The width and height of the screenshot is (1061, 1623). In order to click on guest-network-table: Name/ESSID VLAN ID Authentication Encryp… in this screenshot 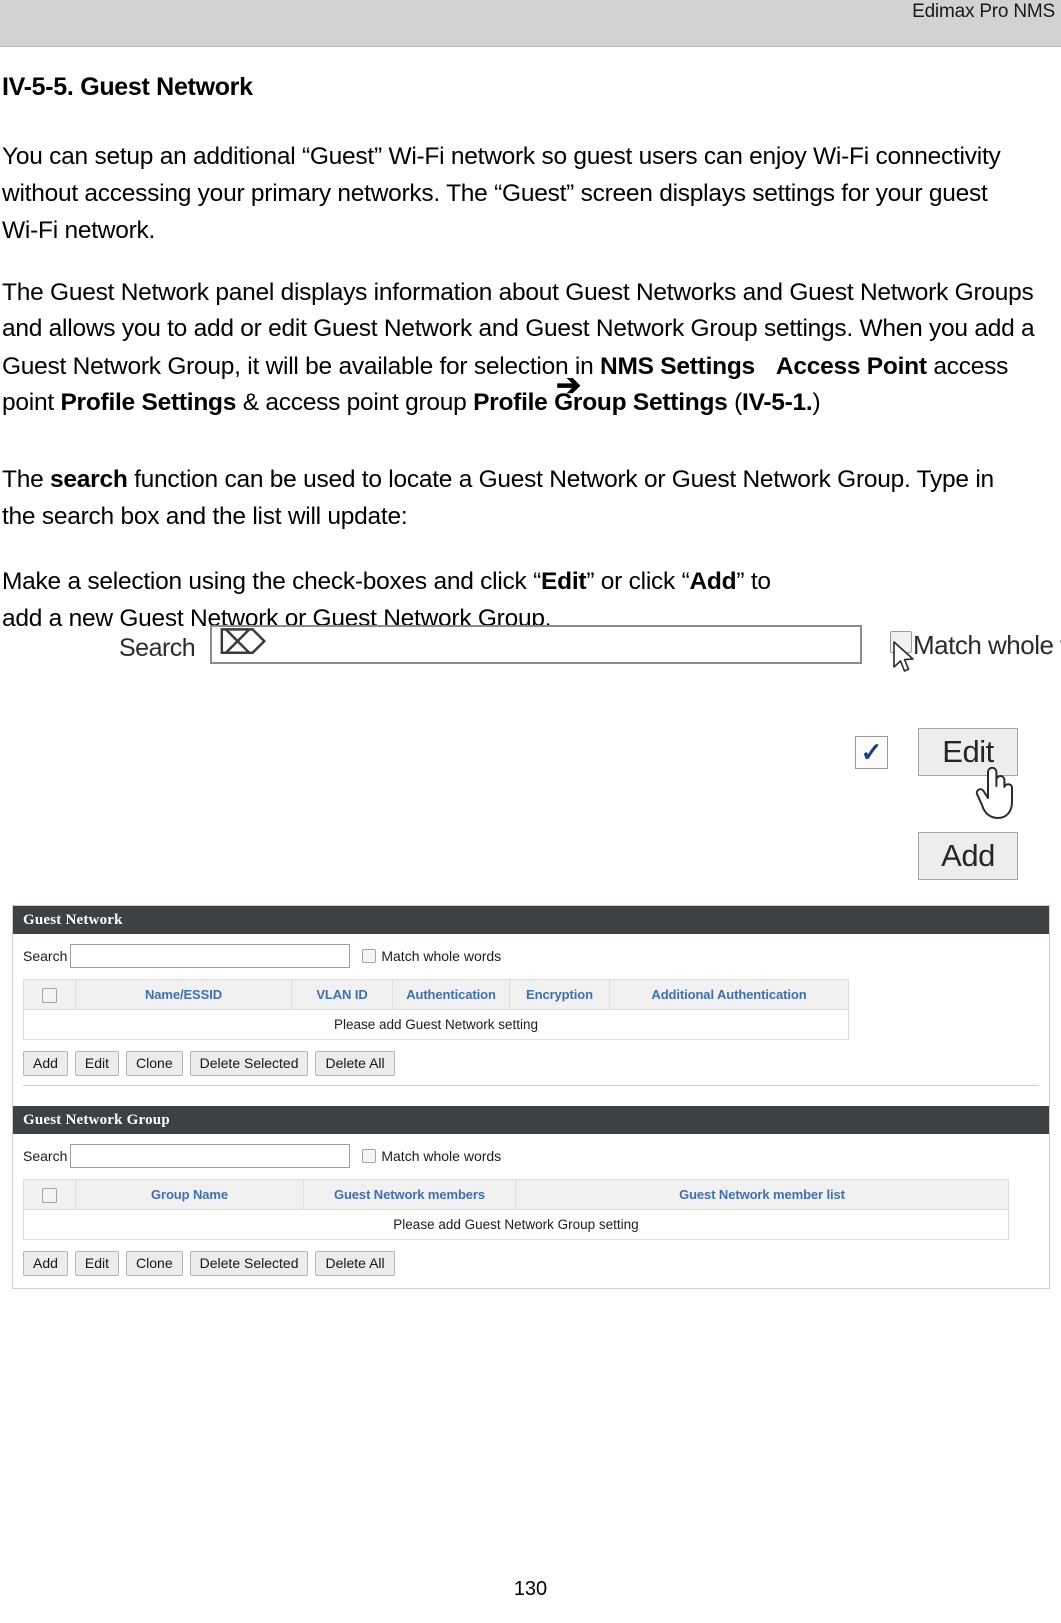, I will do `click(436, 1009)`.